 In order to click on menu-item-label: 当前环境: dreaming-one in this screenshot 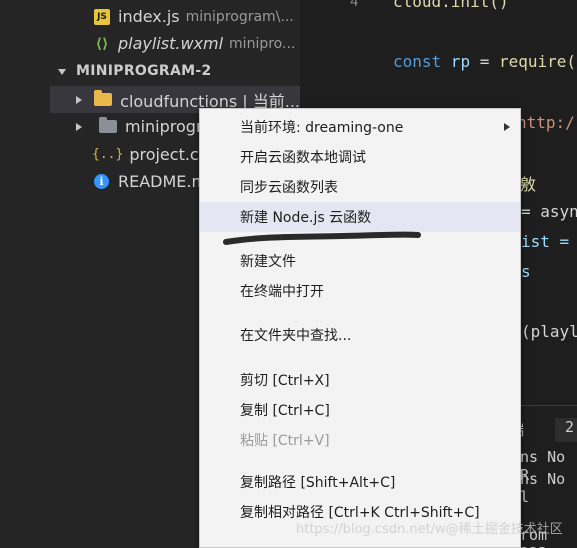, I will do `click(322, 128)`.